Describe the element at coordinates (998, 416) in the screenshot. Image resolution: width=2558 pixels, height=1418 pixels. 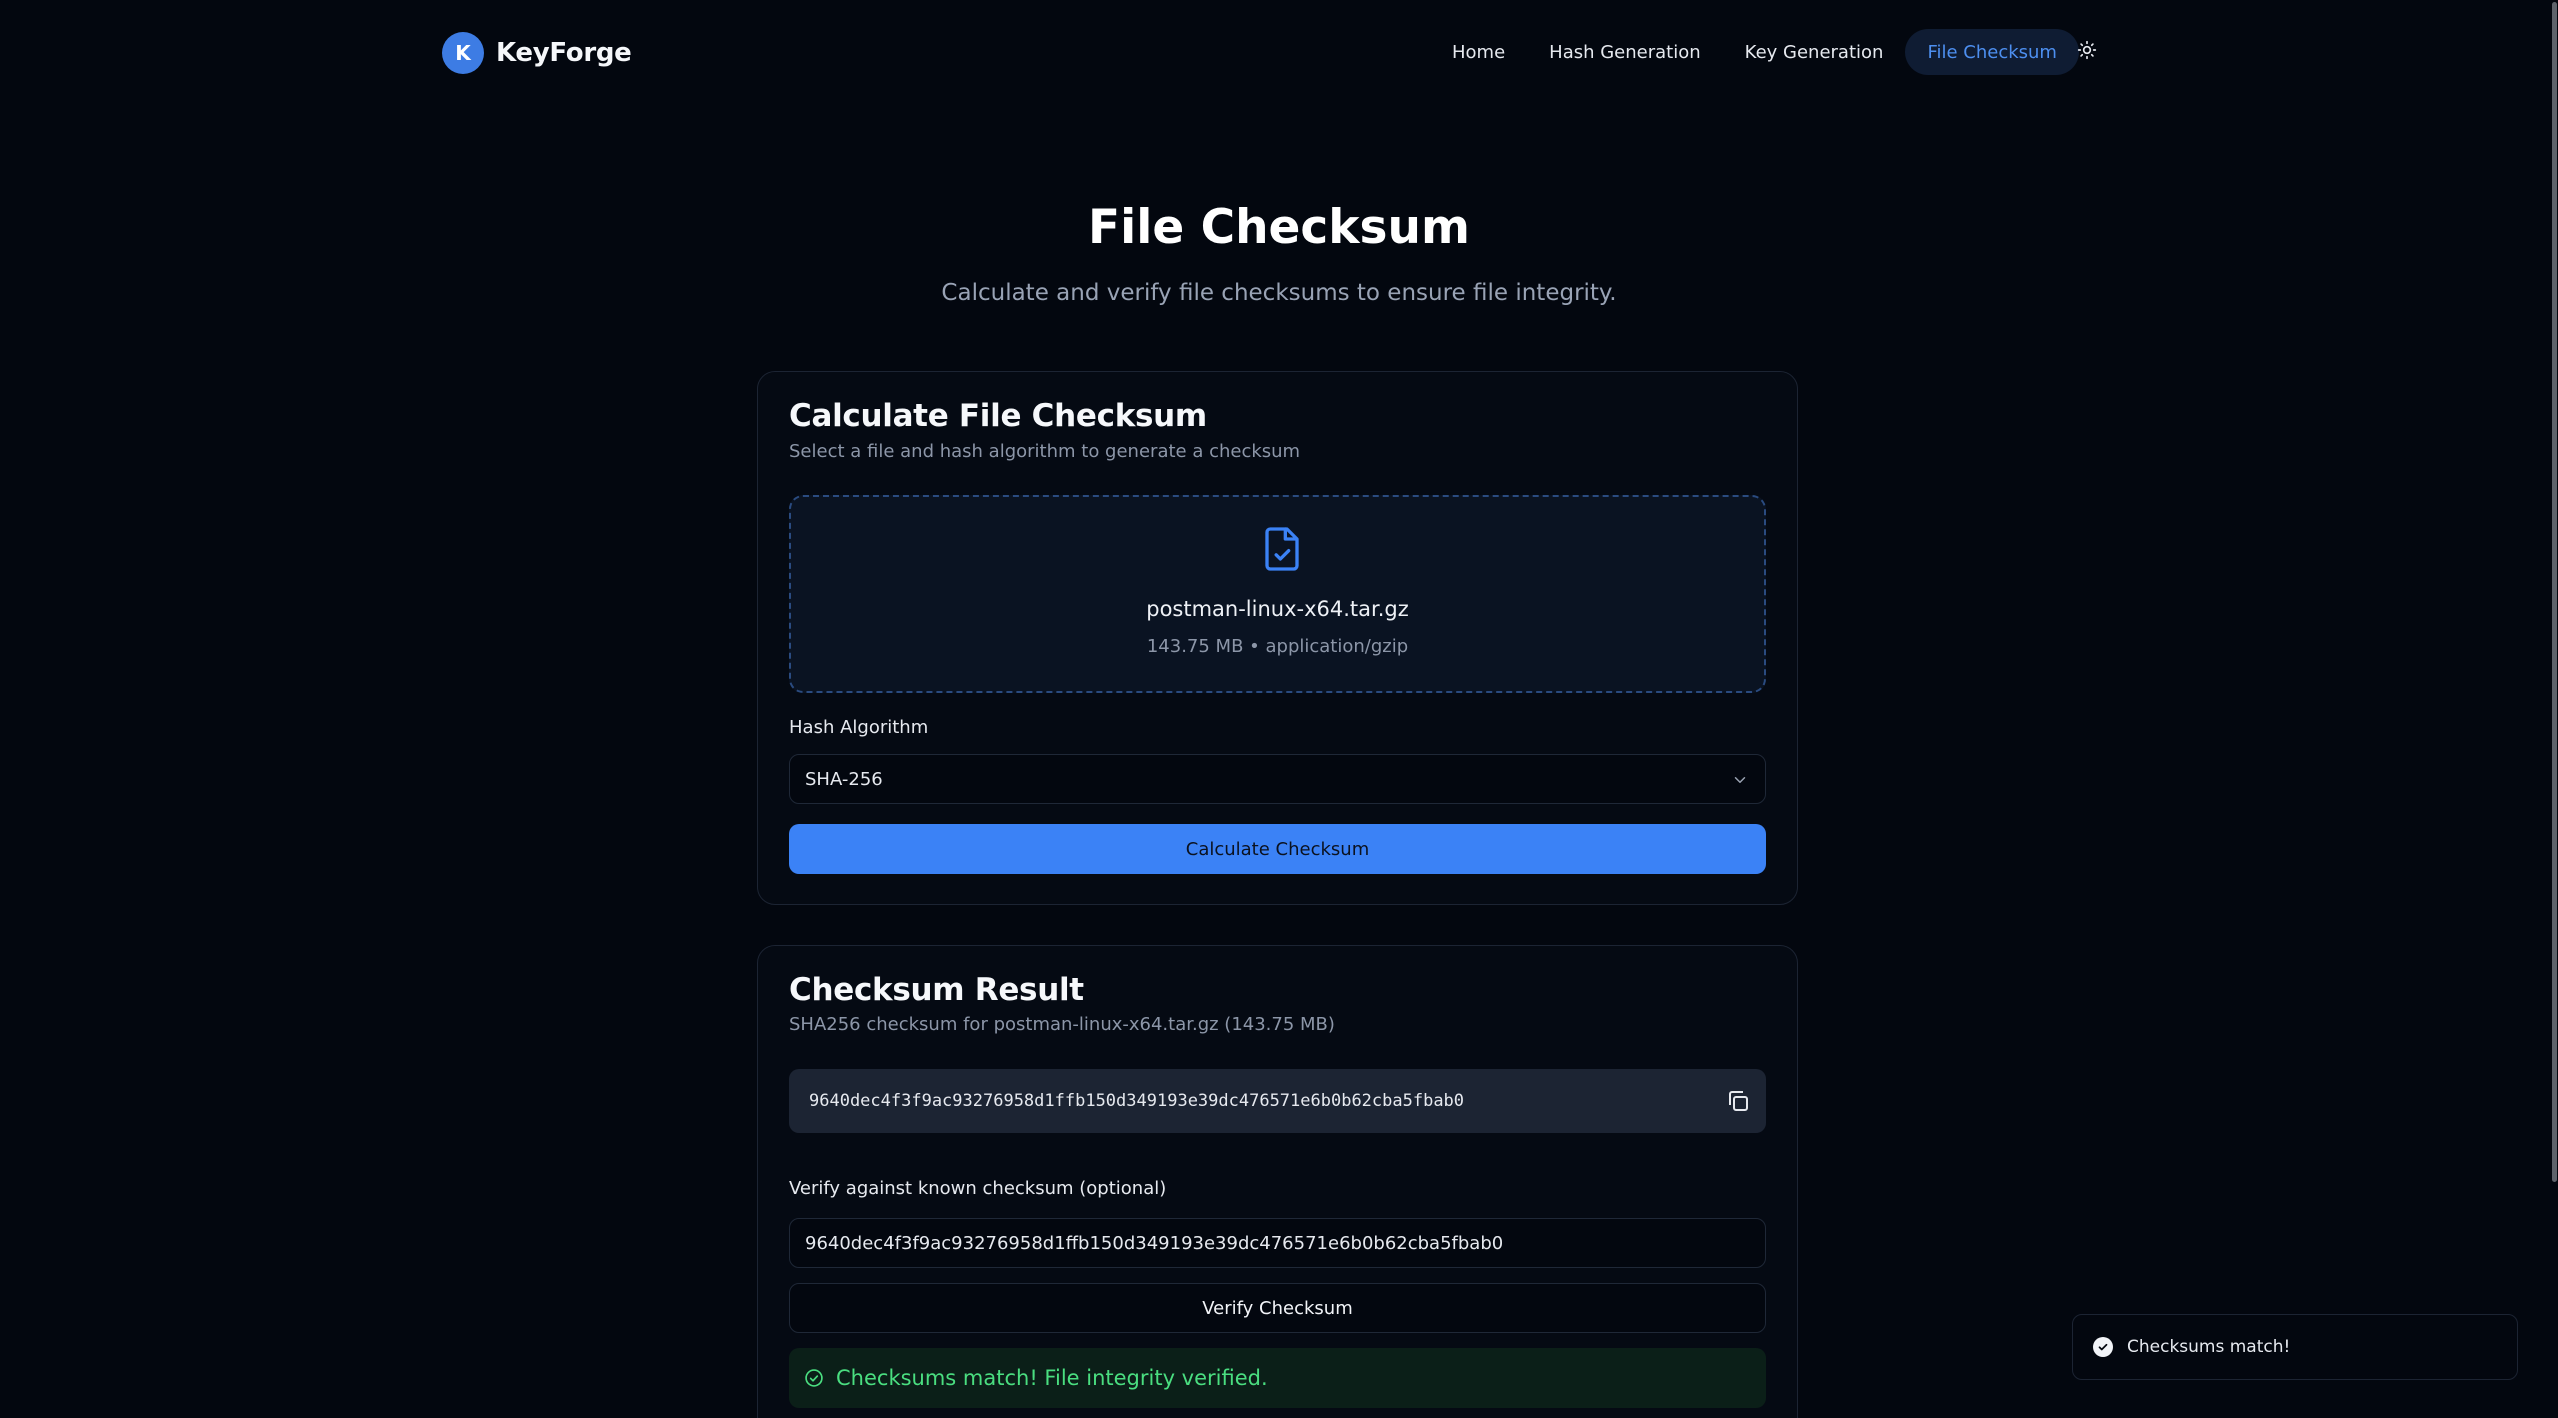
I see `calculate-card-title: Calculate File Checksum` at that location.